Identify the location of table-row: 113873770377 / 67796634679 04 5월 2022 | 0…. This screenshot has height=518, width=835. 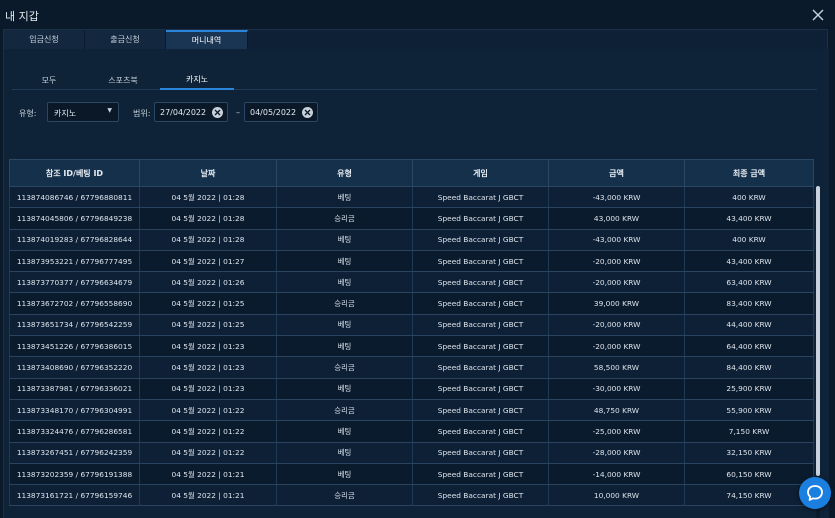
(411, 282).